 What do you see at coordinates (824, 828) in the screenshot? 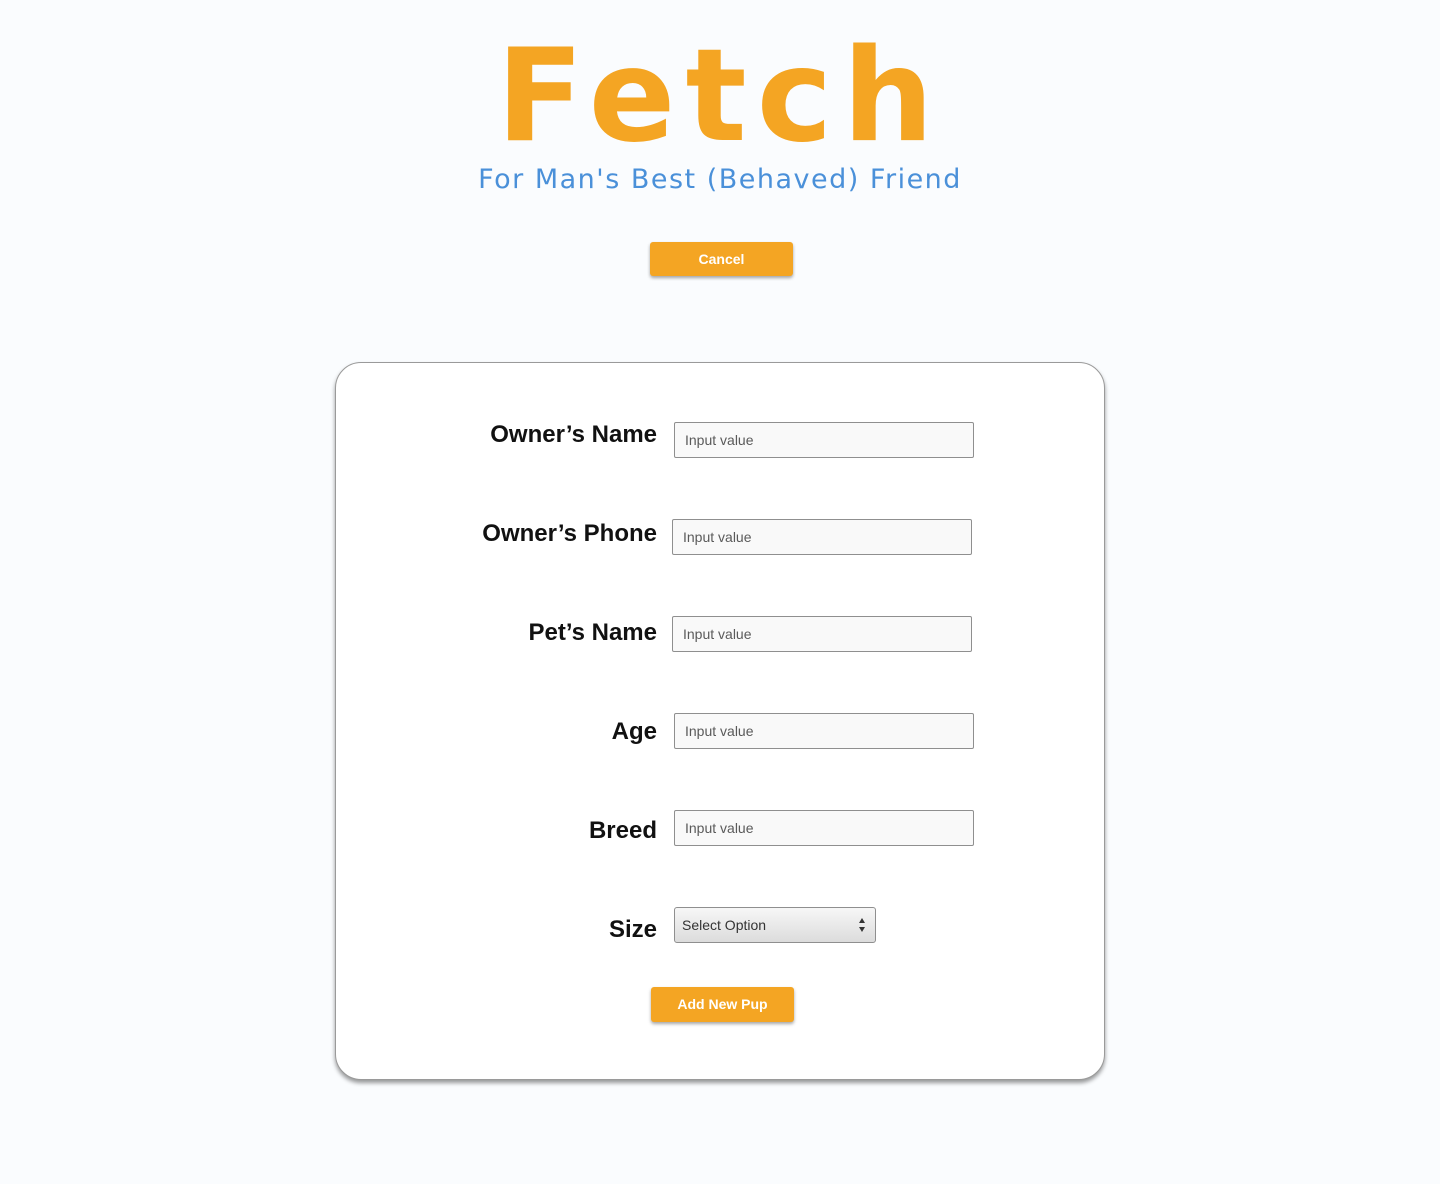
I see `breed-input` at bounding box center [824, 828].